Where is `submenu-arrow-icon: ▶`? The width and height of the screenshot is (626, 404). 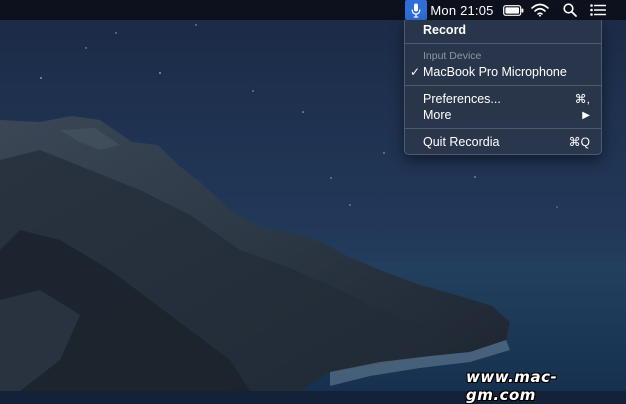
submenu-arrow-icon: ▶ is located at coordinates (586, 115).